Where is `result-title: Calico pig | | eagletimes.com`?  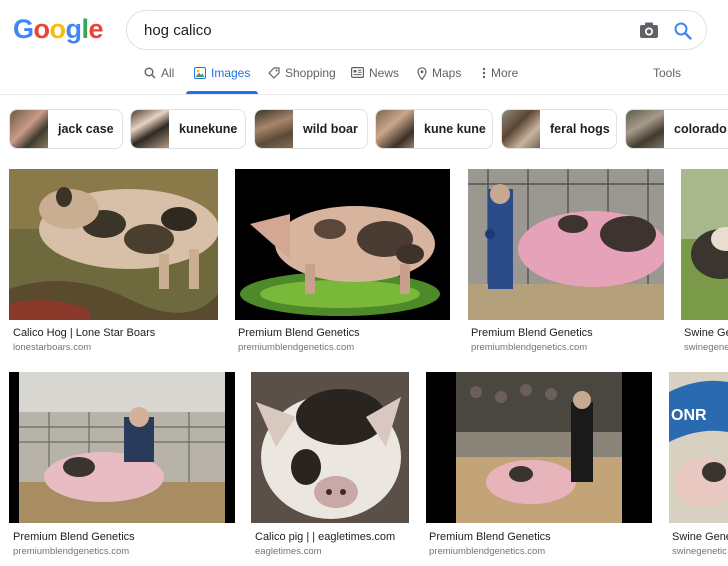
result-title: Calico pig | | eagletimes.com is located at coordinates (332, 537).